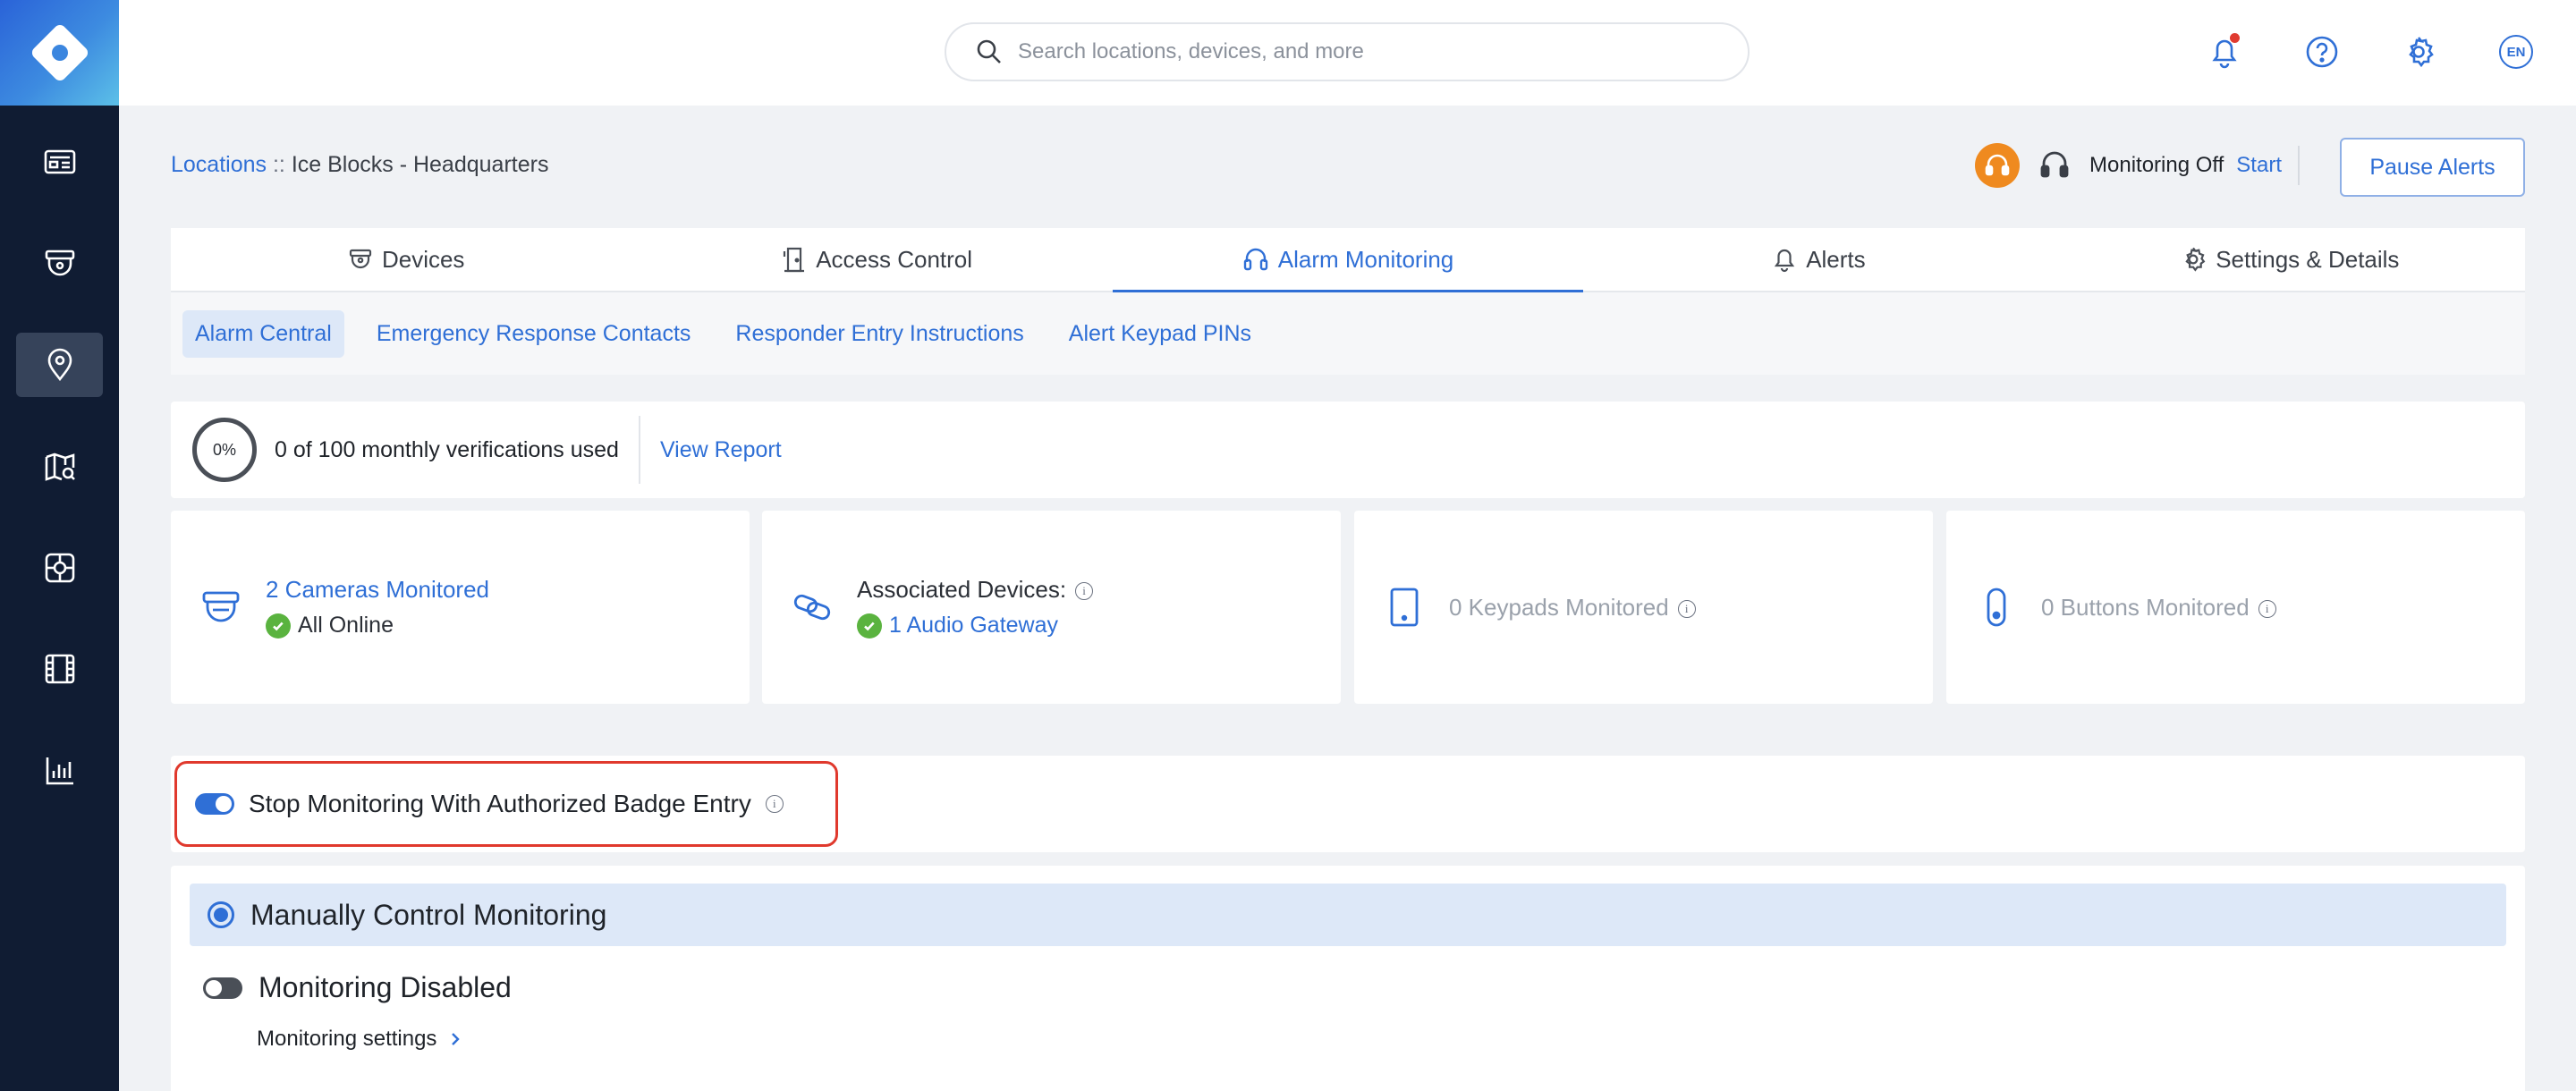 The image size is (2576, 1091). What do you see at coordinates (721, 450) in the screenshot?
I see `view-report-link: View Report` at bounding box center [721, 450].